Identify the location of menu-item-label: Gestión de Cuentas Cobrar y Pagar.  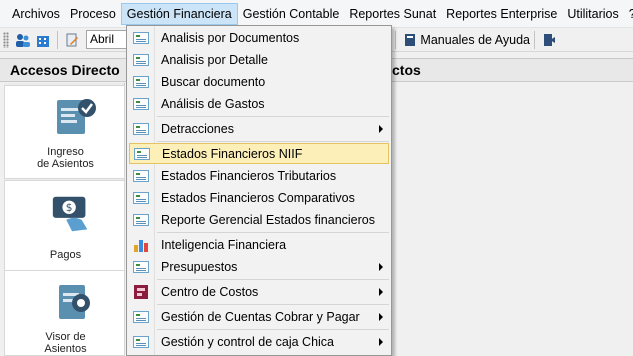
(260, 316).